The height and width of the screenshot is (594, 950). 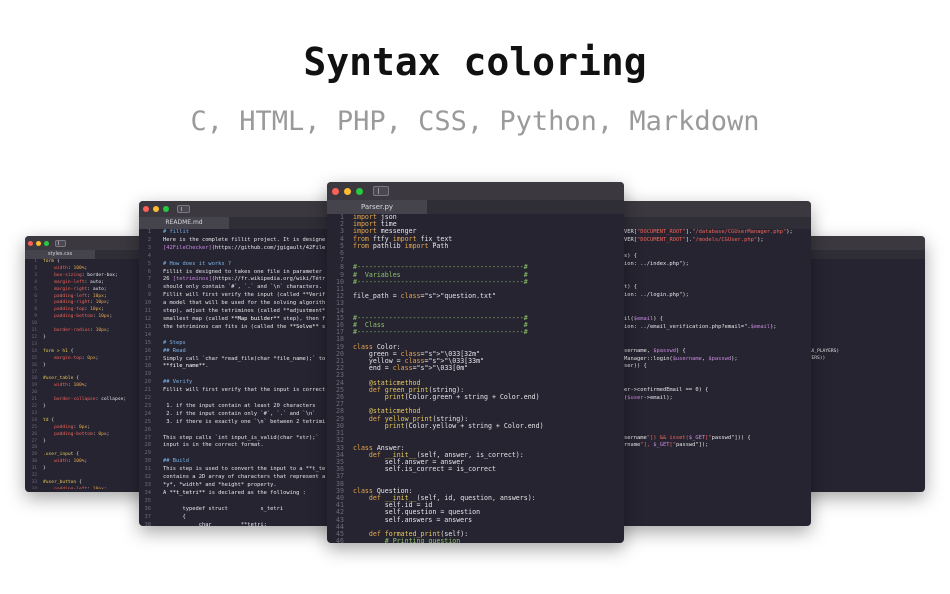 I want to click on code-line: ion: ../index.php");, so click(x=656, y=263).